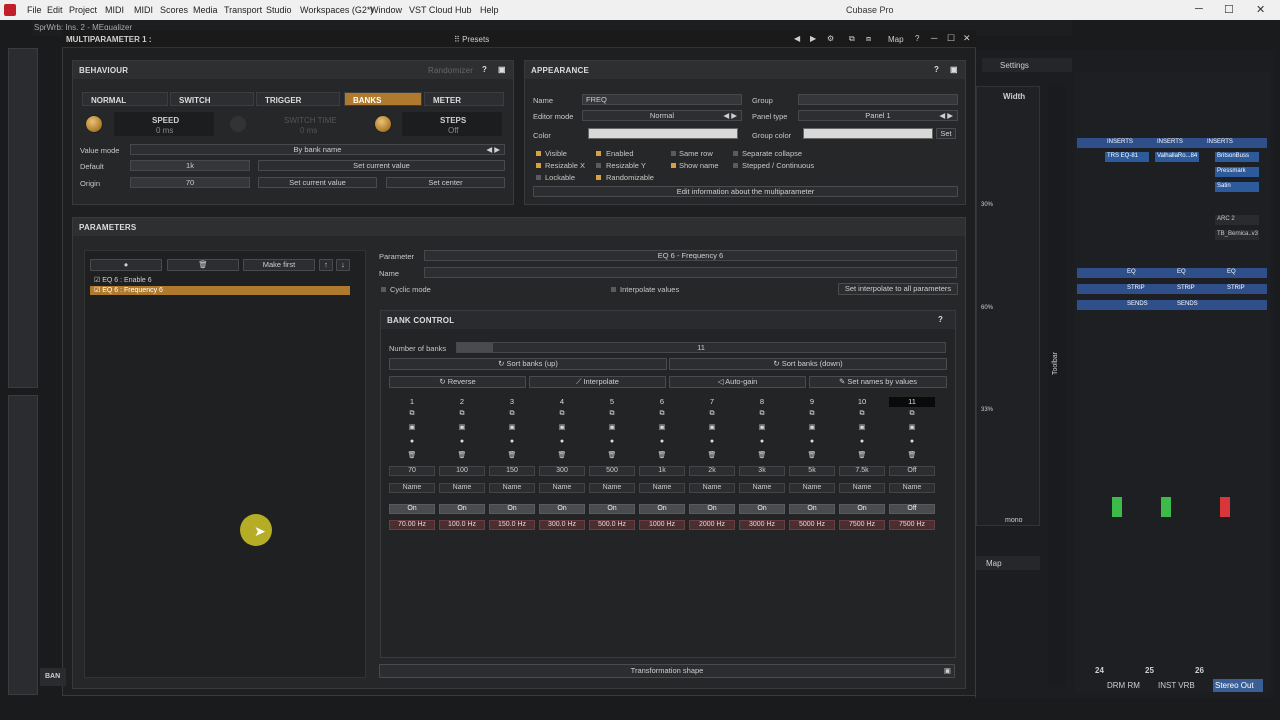 The height and width of the screenshot is (720, 1280). I want to click on bank-number: 7, so click(712, 401).